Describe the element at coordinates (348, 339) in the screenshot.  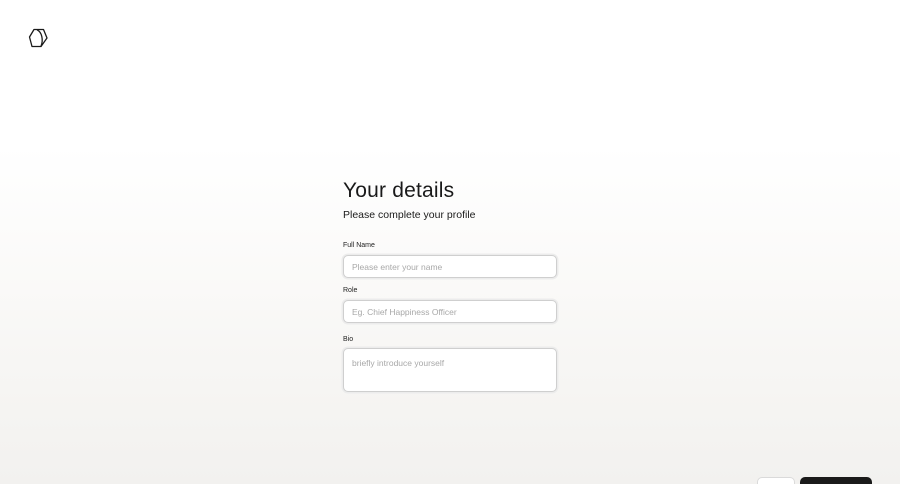
I see `bio-label: Bio` at that location.